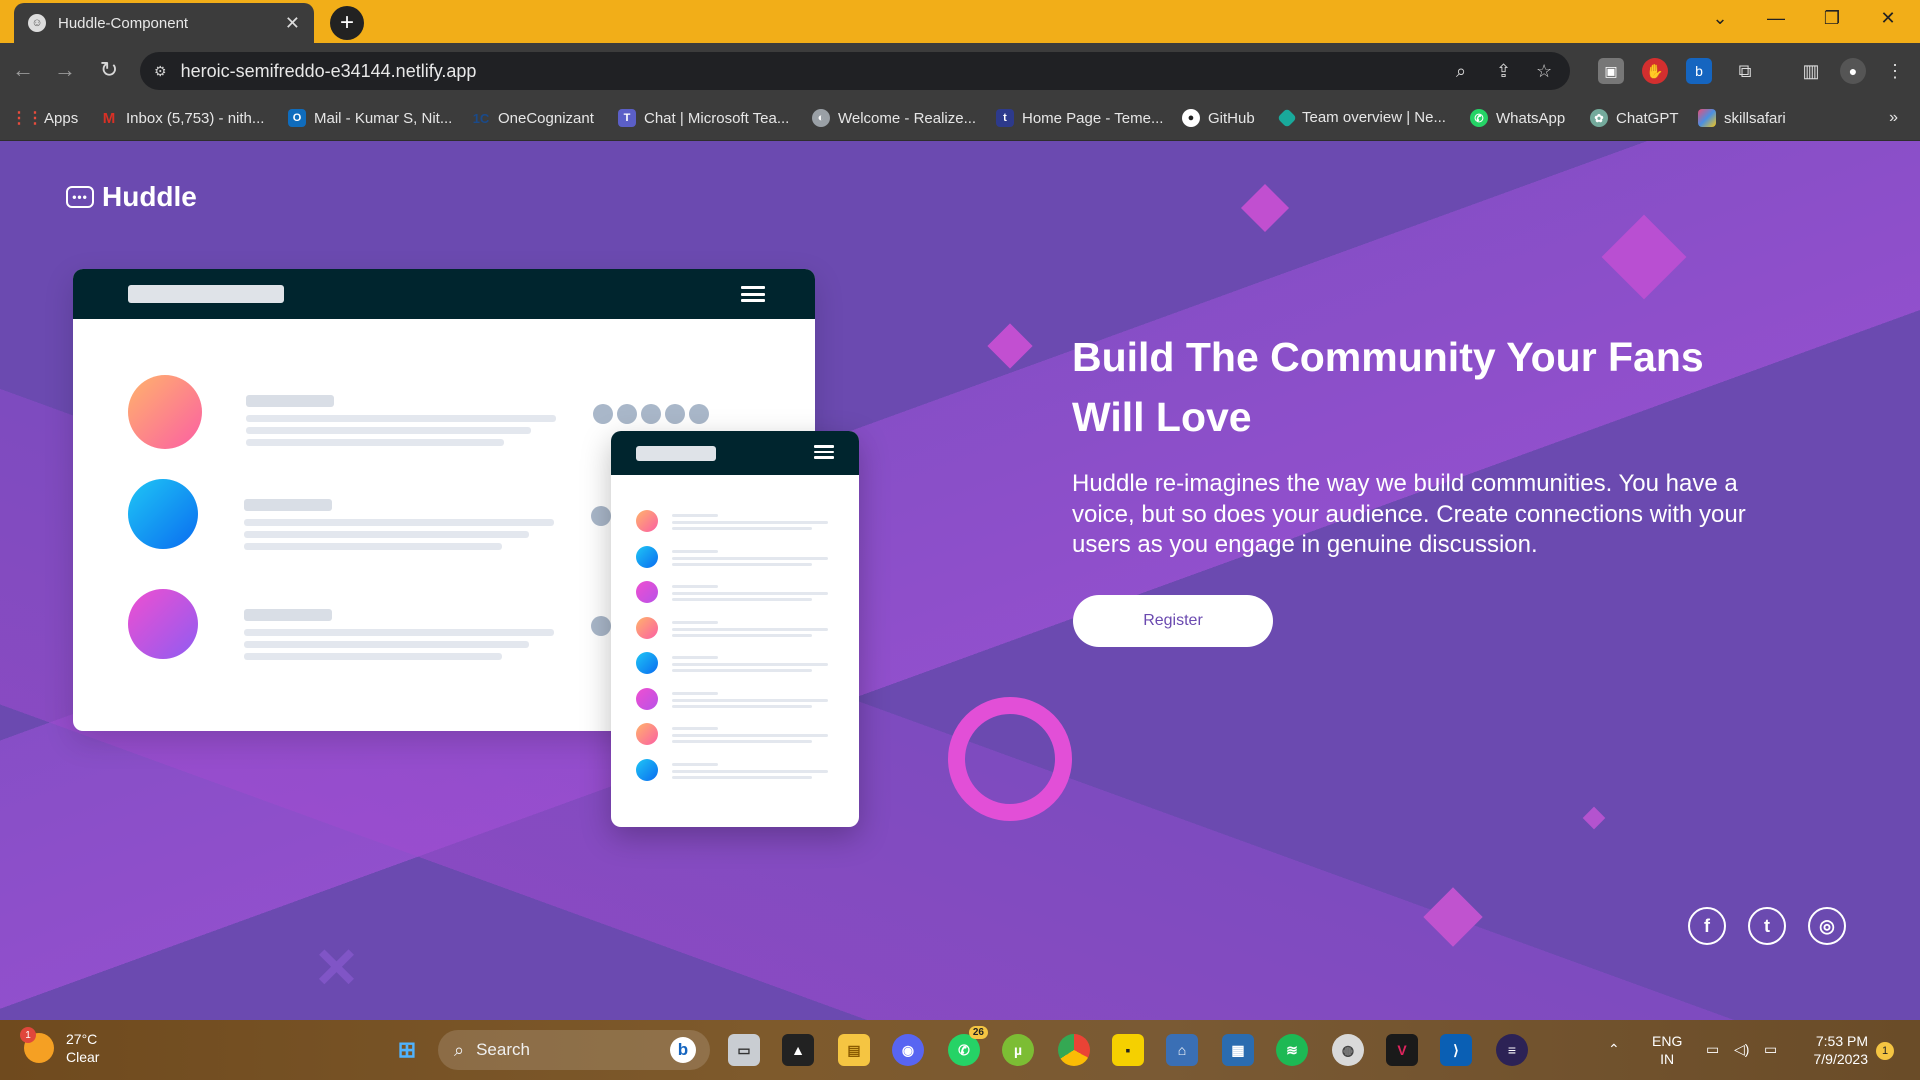 The height and width of the screenshot is (1080, 1920). I want to click on browser-menu-kebab-icon: ⋮, so click(1895, 71).